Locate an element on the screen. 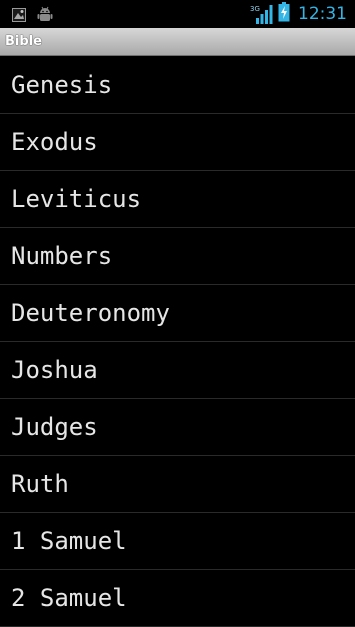  book-label: Judges is located at coordinates (54, 427).